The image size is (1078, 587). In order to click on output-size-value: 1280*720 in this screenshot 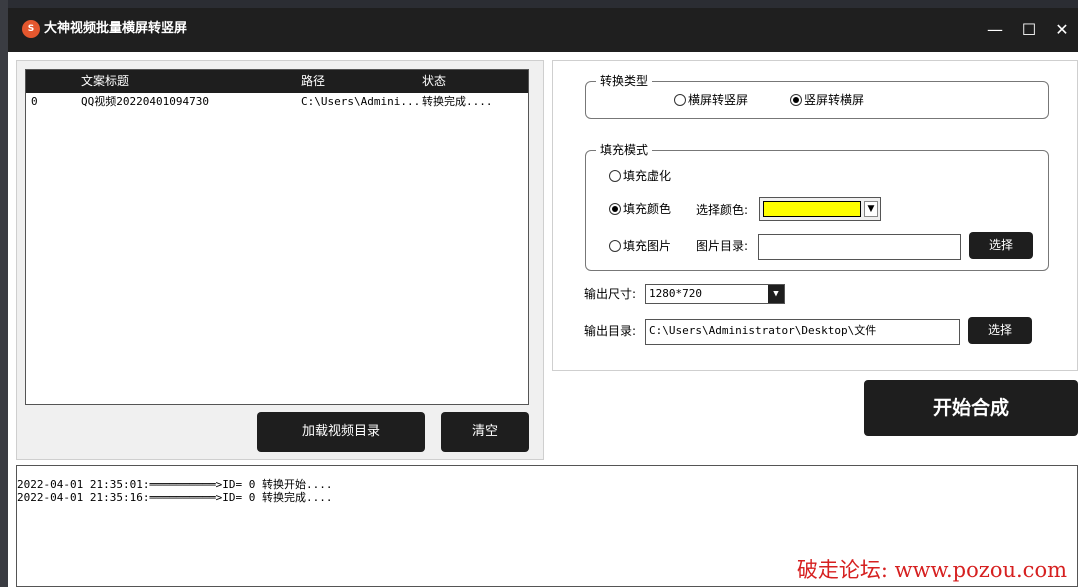, I will do `click(675, 293)`.